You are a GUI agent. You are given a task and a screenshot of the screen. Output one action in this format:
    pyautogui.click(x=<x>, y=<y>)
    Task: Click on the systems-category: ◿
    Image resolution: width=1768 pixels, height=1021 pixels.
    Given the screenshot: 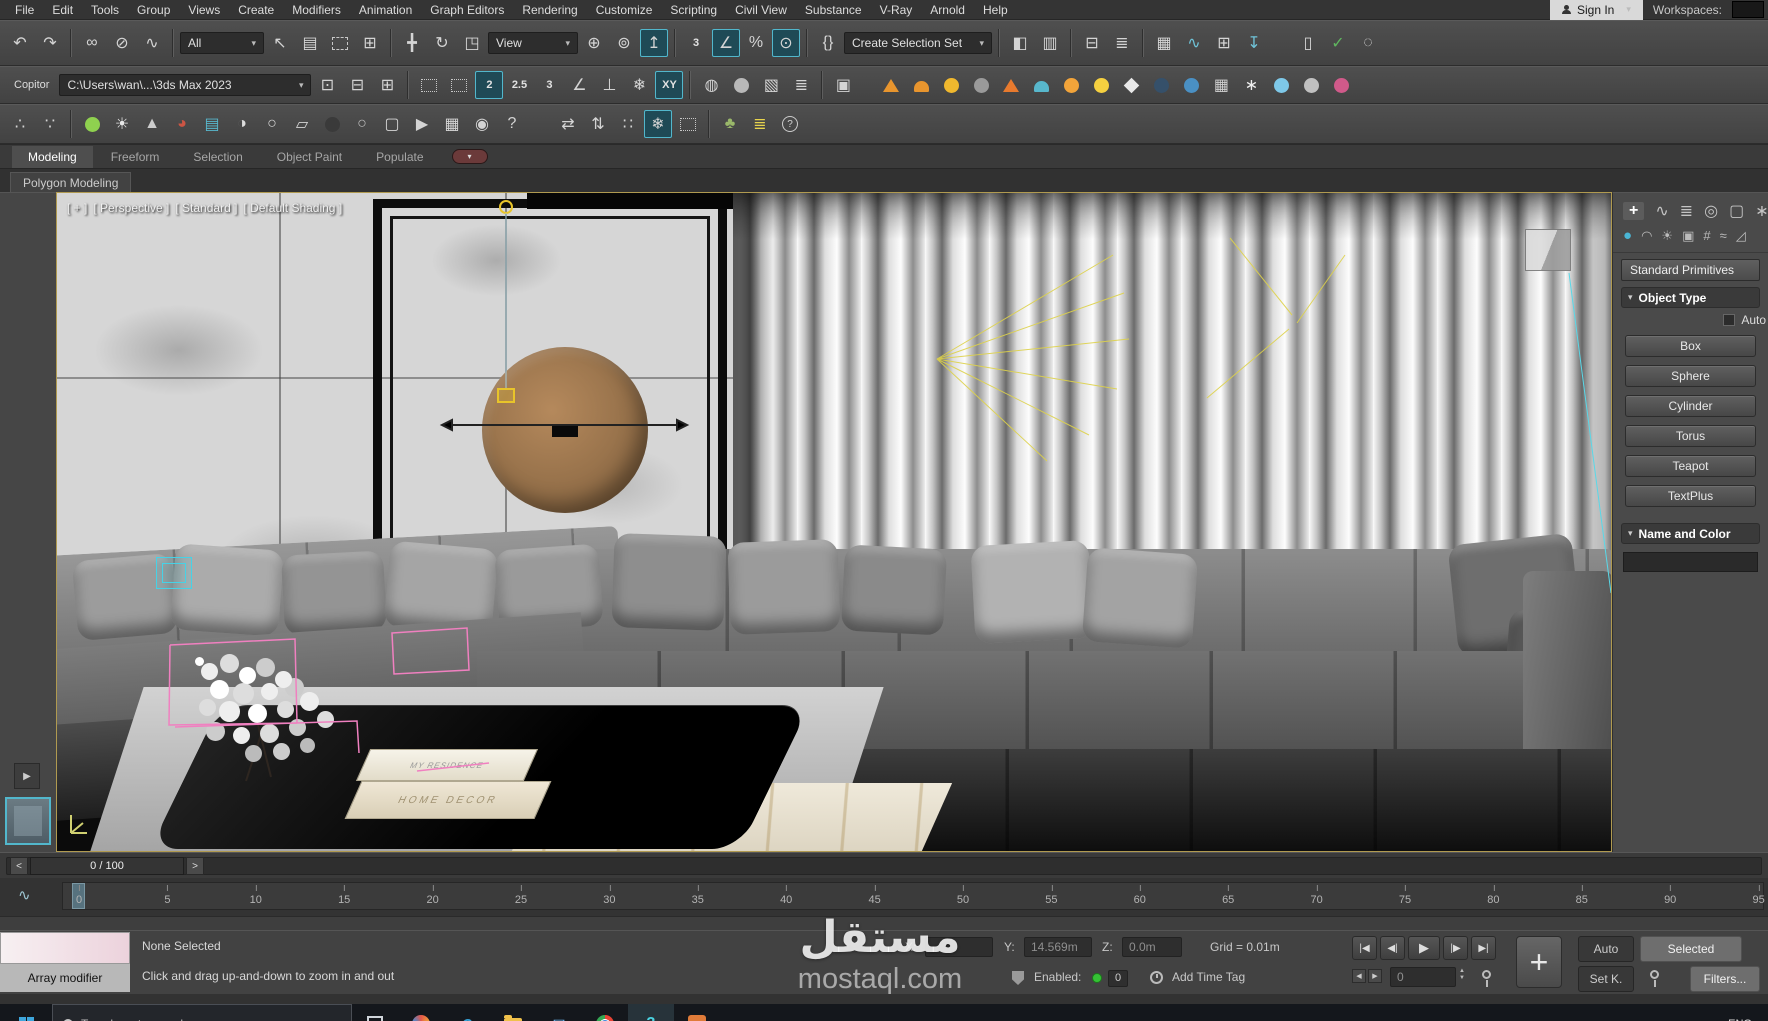 What is the action you would take?
    pyautogui.click(x=1741, y=236)
    